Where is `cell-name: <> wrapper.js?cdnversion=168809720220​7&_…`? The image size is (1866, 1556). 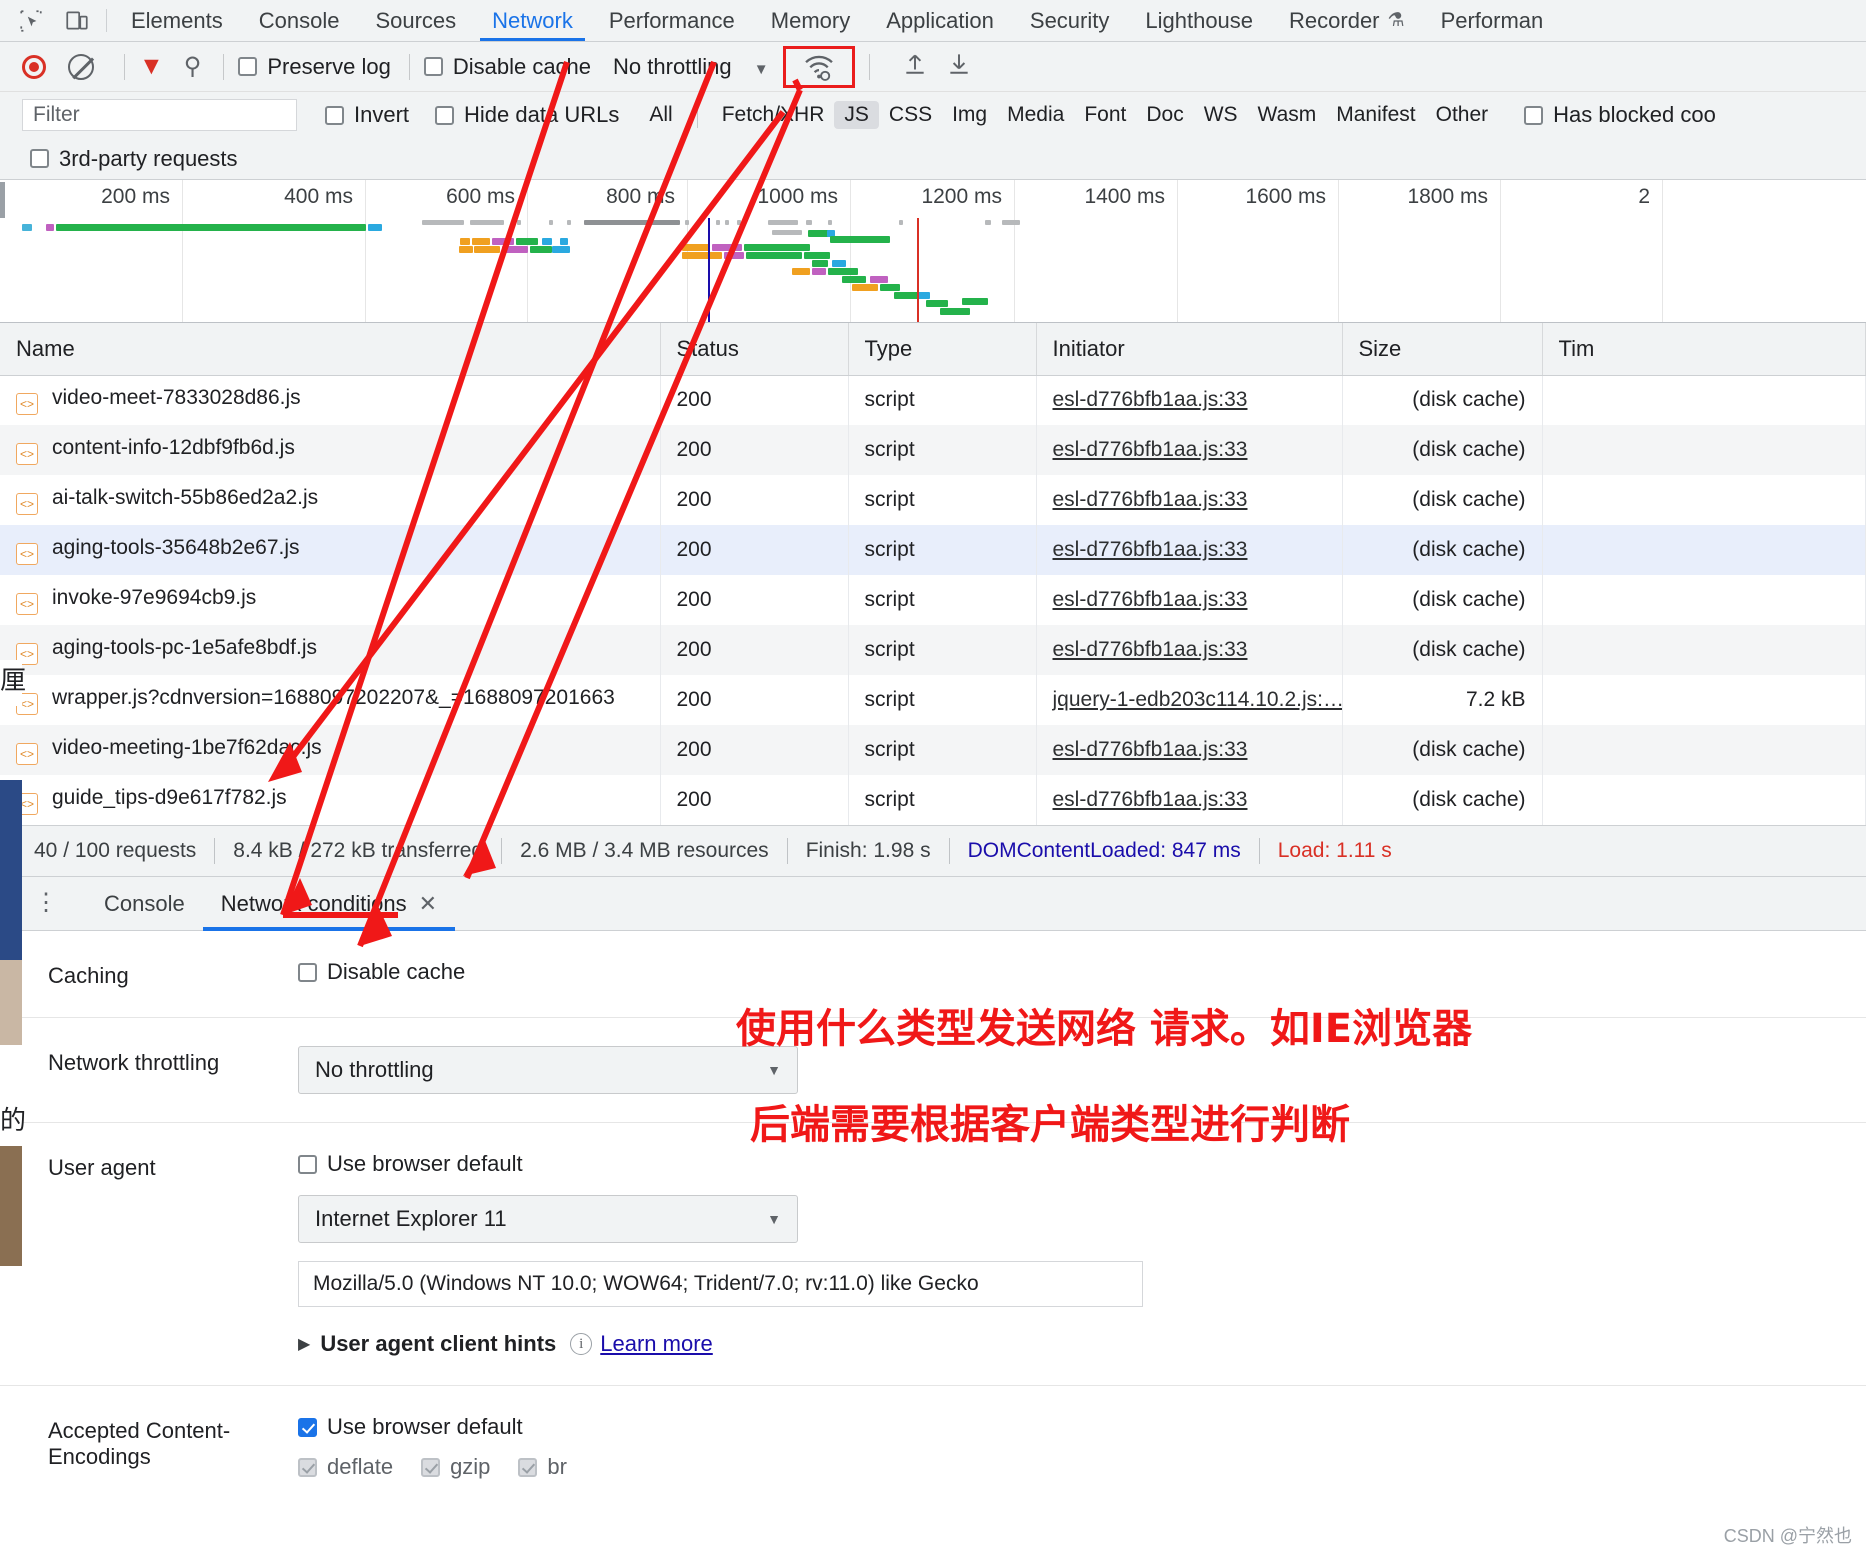
cell-name: <> wrapper.js?cdnversion=168809720220​7&_… is located at coordinates (330, 700).